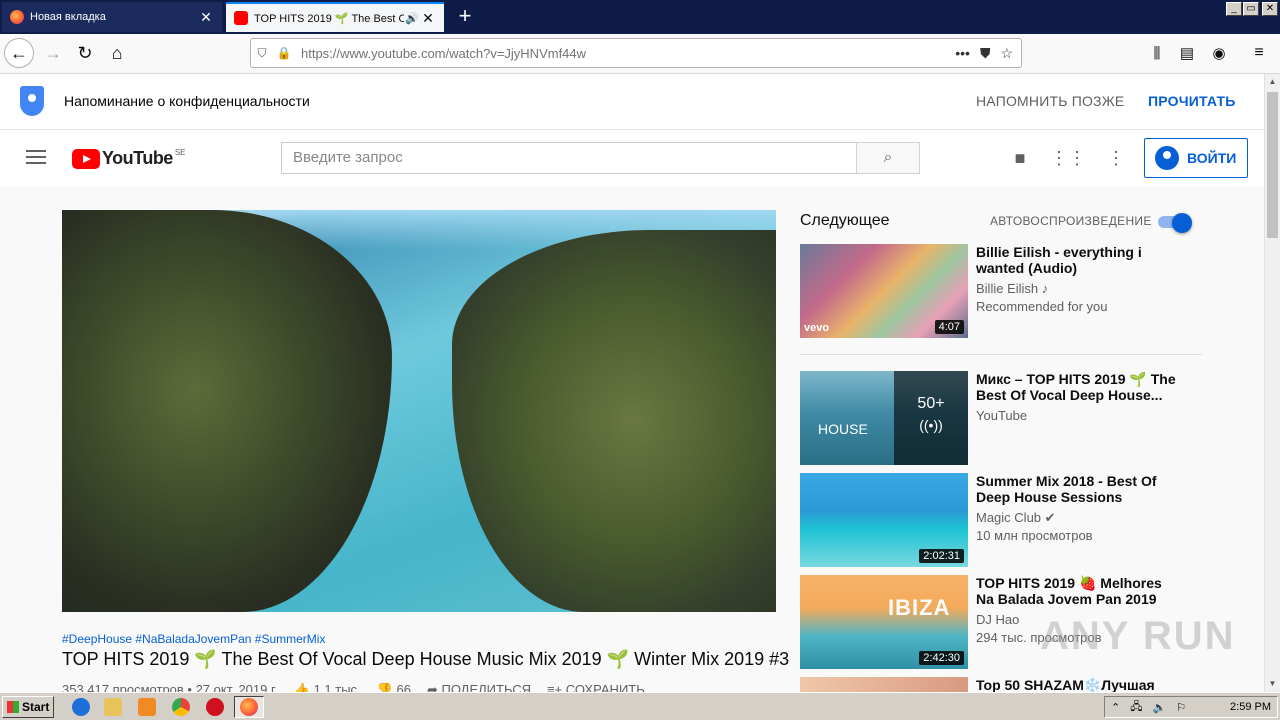 Image resolution: width=1280 pixels, height=720 pixels. What do you see at coordinates (1076, 684) in the screenshot?
I see `video-title: Top 50 SHAZAM❄️Лучшая` at bounding box center [1076, 684].